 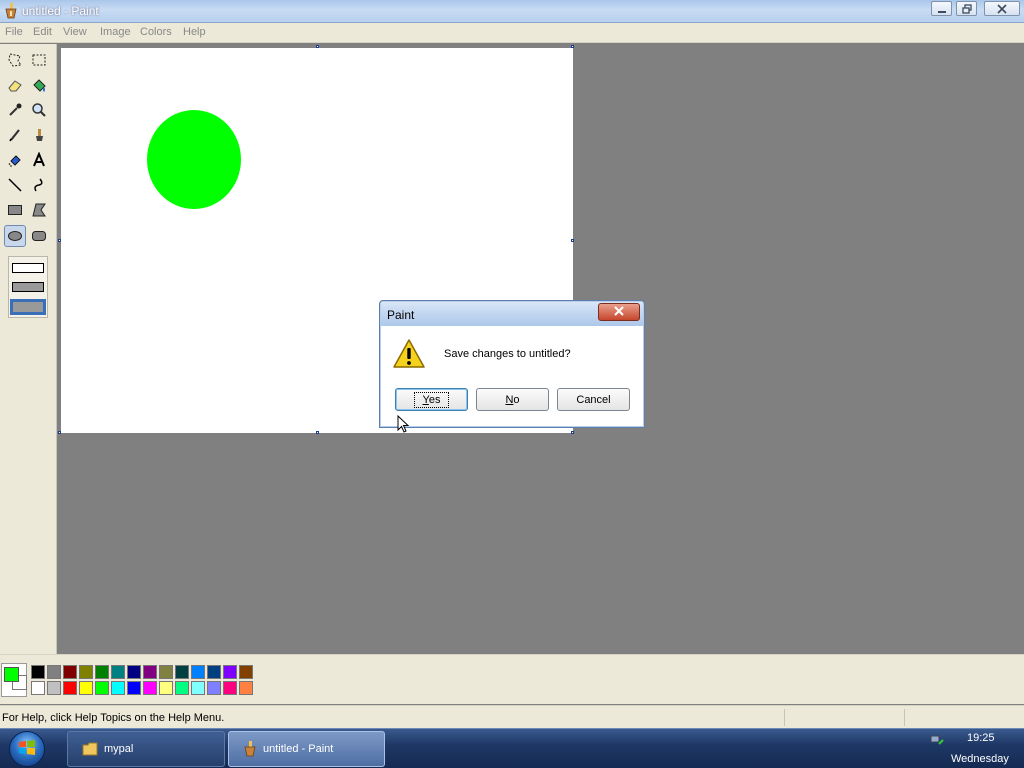 I want to click on menu-file: File, so click(x=14, y=32).